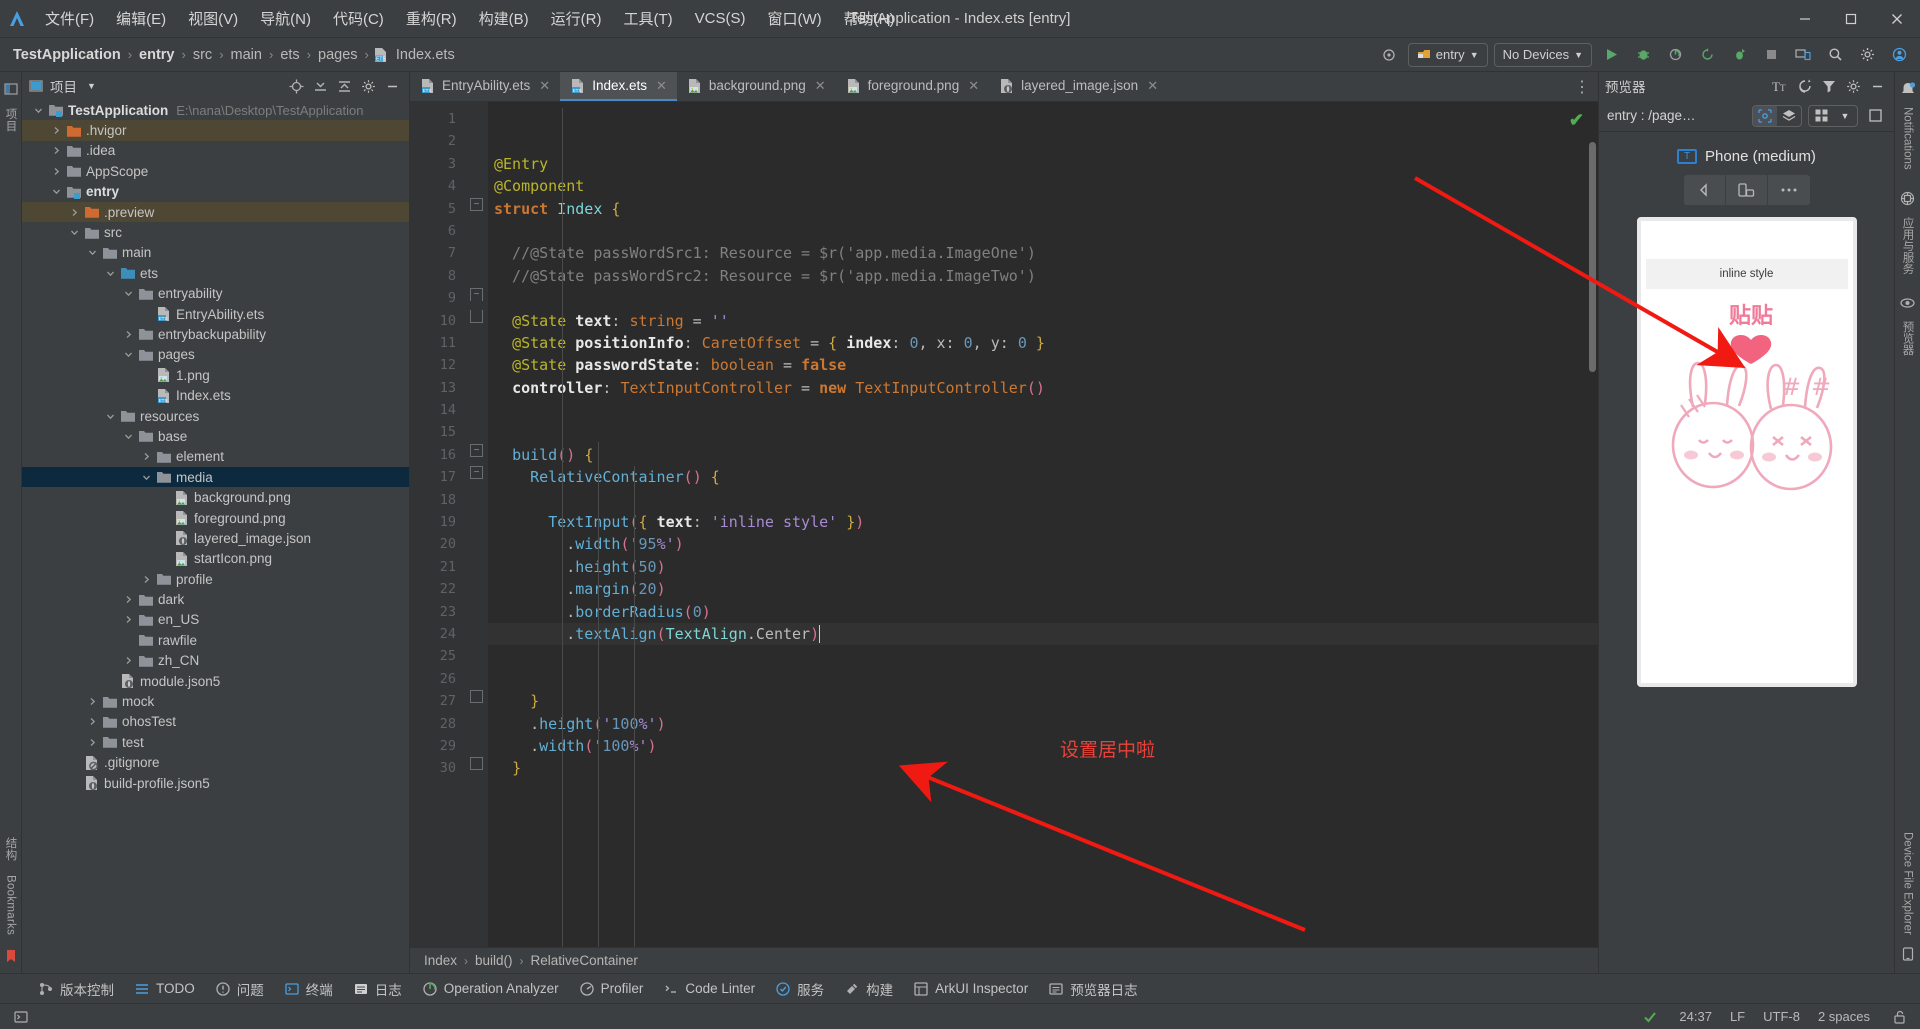  I want to click on menu-item-8: 工具(T), so click(647, 18).